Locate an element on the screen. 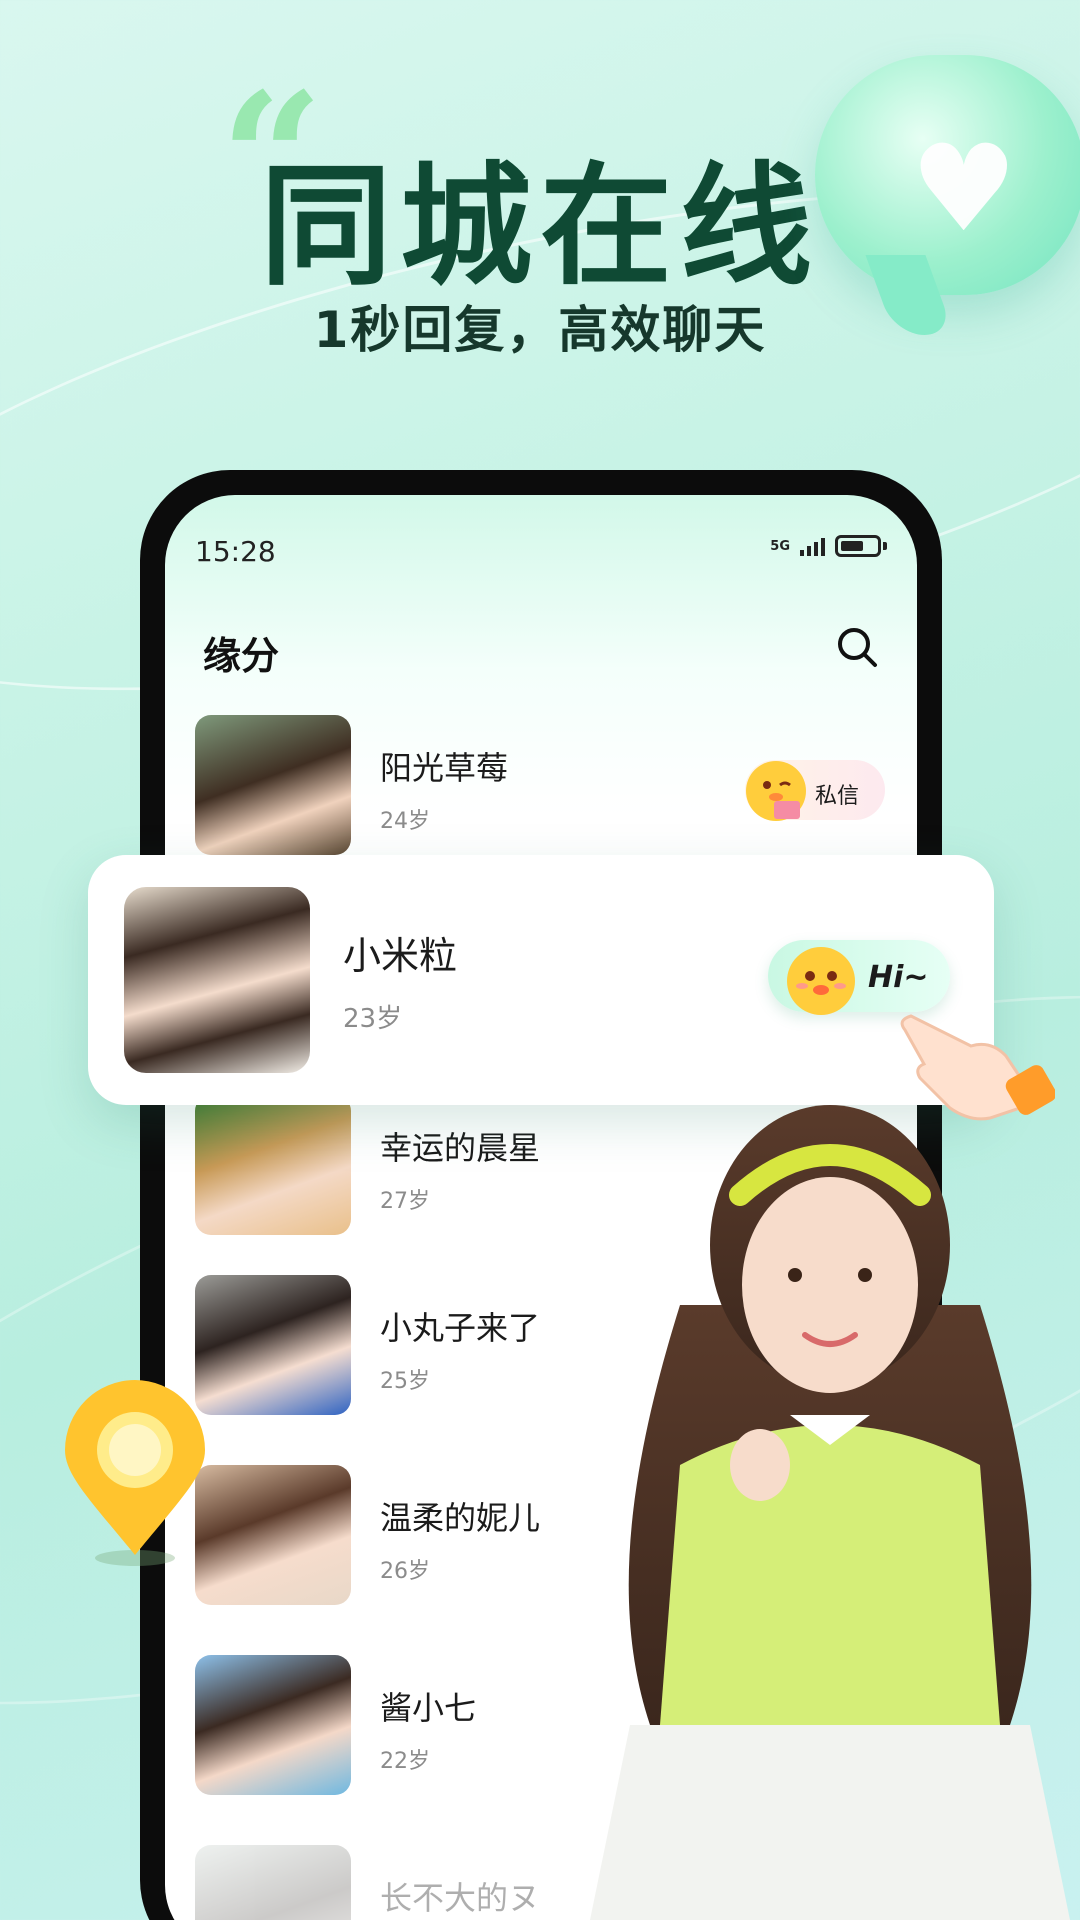 Image resolution: width=1080 pixels, height=1920 pixels. user-age: 25岁 is located at coordinates (405, 1381).